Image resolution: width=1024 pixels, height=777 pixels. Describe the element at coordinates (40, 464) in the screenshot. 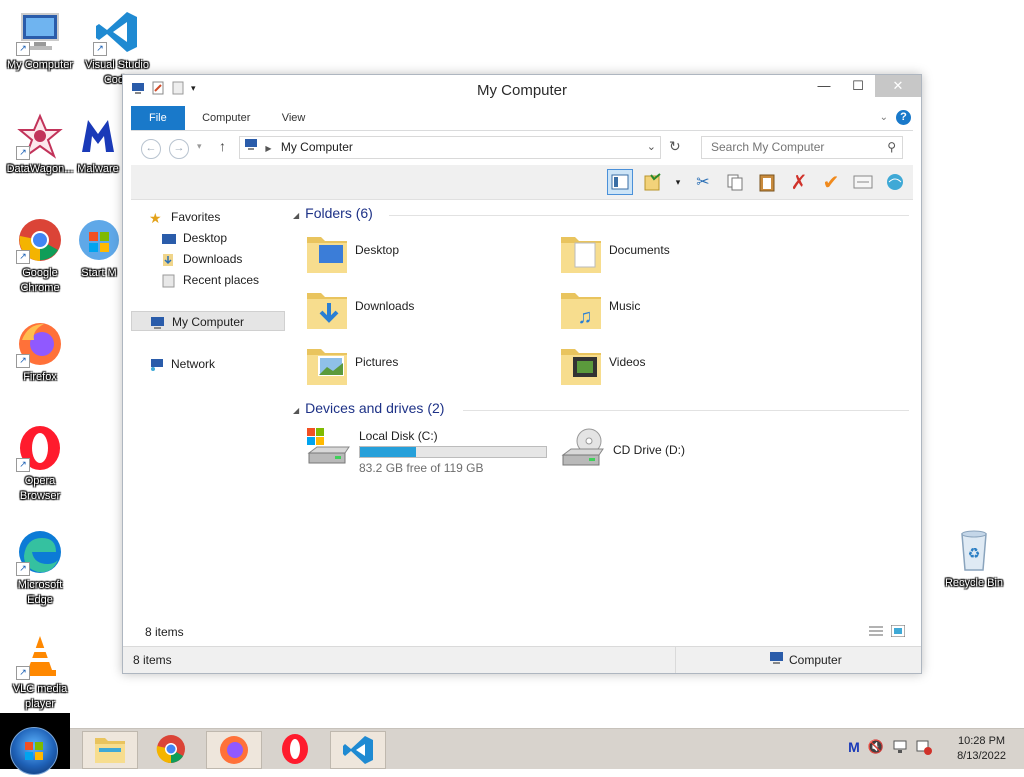

I see `opera-desktop-icon: ↗ Opera Browser` at that location.